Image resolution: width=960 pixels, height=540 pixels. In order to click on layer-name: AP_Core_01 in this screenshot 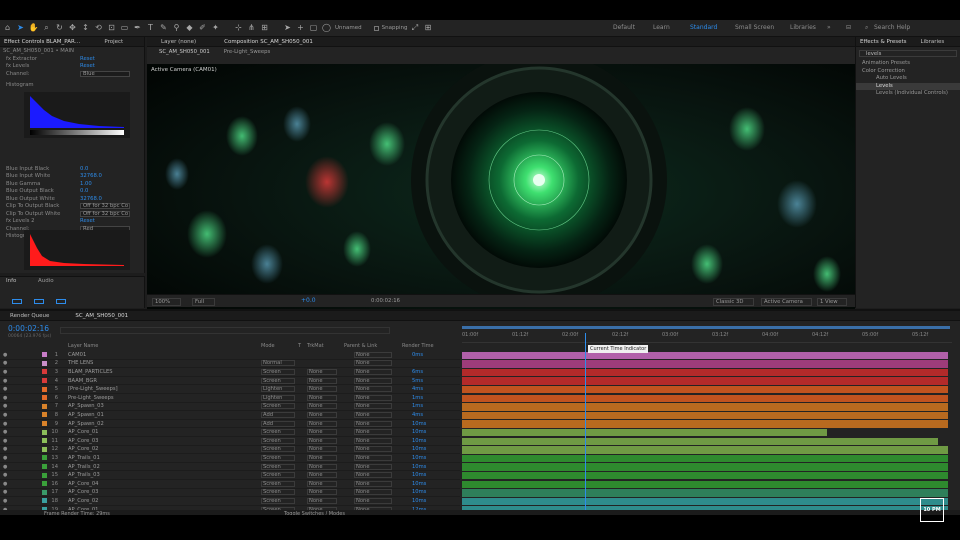, I will do `click(83, 432)`.